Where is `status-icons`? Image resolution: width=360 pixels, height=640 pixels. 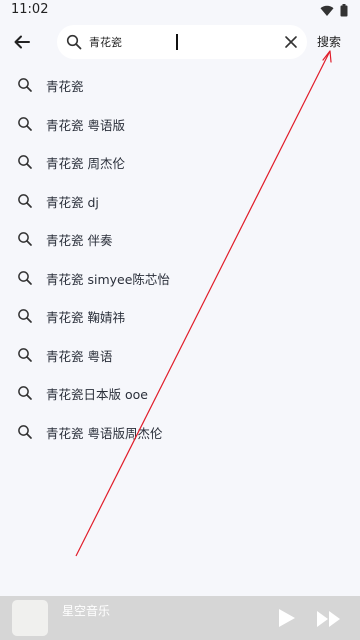
status-icons is located at coordinates (334, 10).